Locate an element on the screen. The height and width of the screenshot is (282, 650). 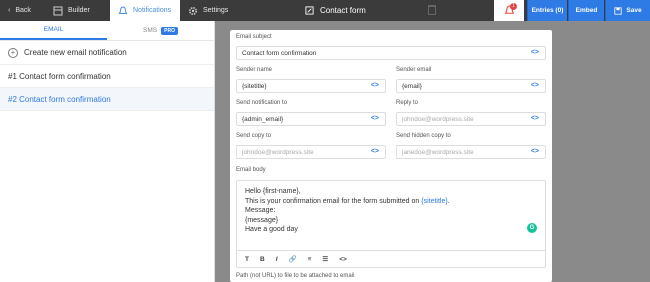
send-copy-field: johndoe@wordpress.site <> is located at coordinates (311, 152).